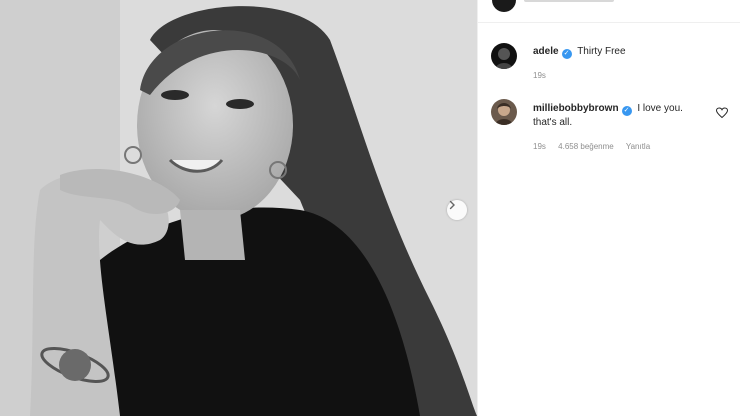 The height and width of the screenshot is (416, 740). What do you see at coordinates (504, 6) in the screenshot?
I see `header-avatar` at bounding box center [504, 6].